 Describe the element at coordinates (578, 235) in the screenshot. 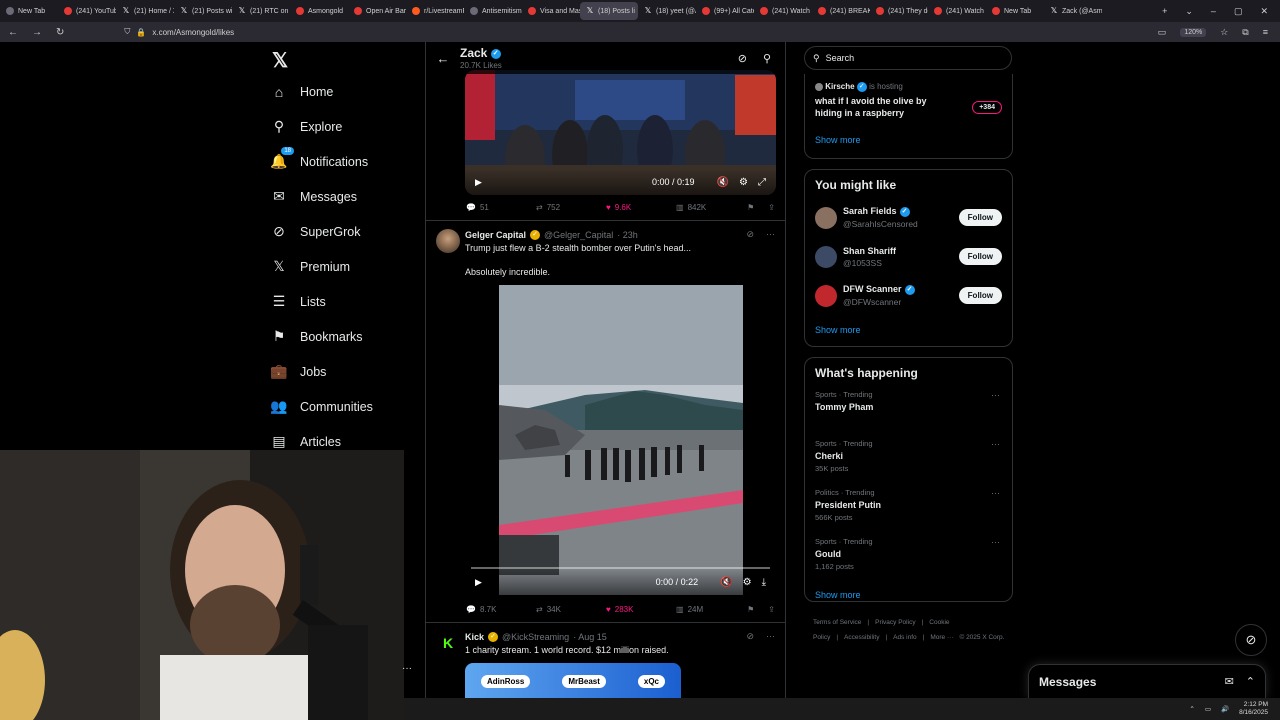

I see `author-handle: @Gelger_Capital` at that location.